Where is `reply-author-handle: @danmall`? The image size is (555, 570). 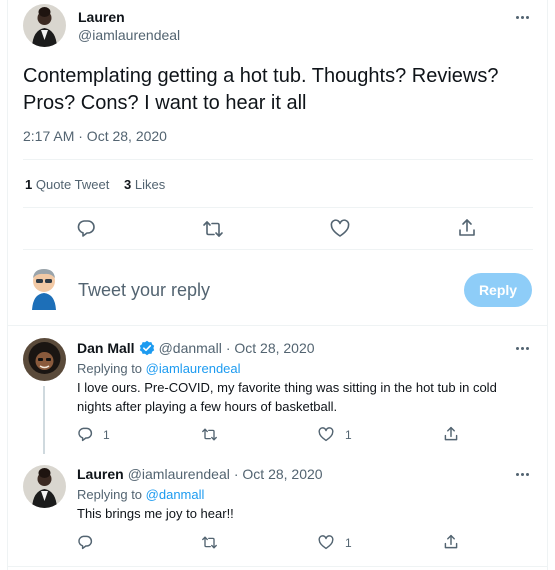
reply-author-handle: @danmall is located at coordinates (190, 348).